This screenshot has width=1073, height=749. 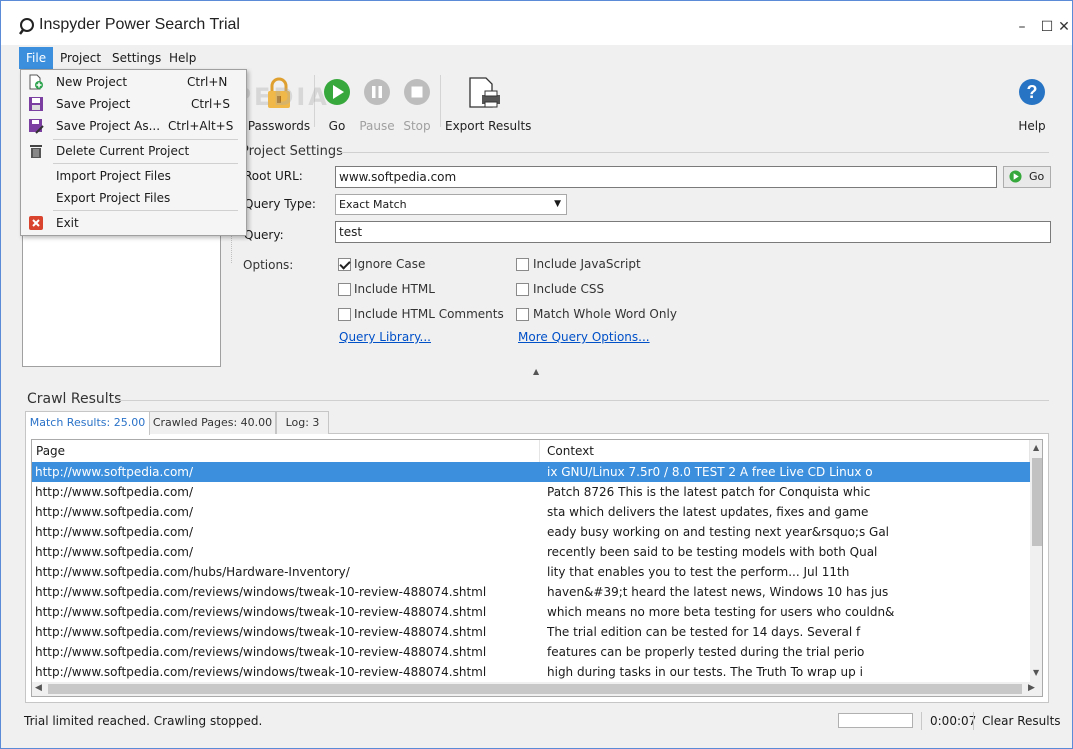 I want to click on include-css-checkbox, so click(x=522, y=289).